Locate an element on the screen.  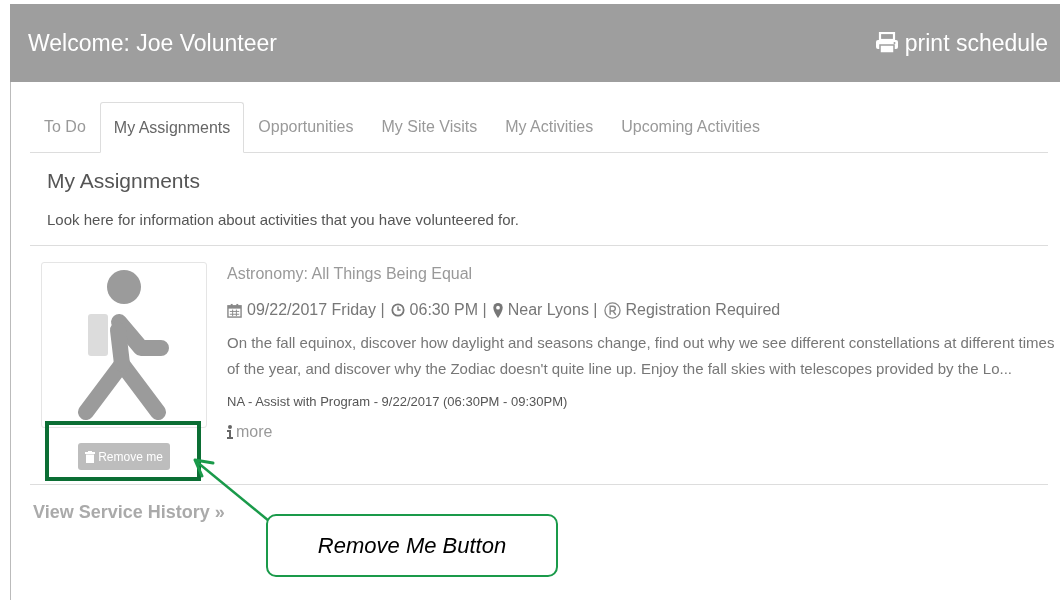
print-schedule-link: print schedule is located at coordinates (961, 43).